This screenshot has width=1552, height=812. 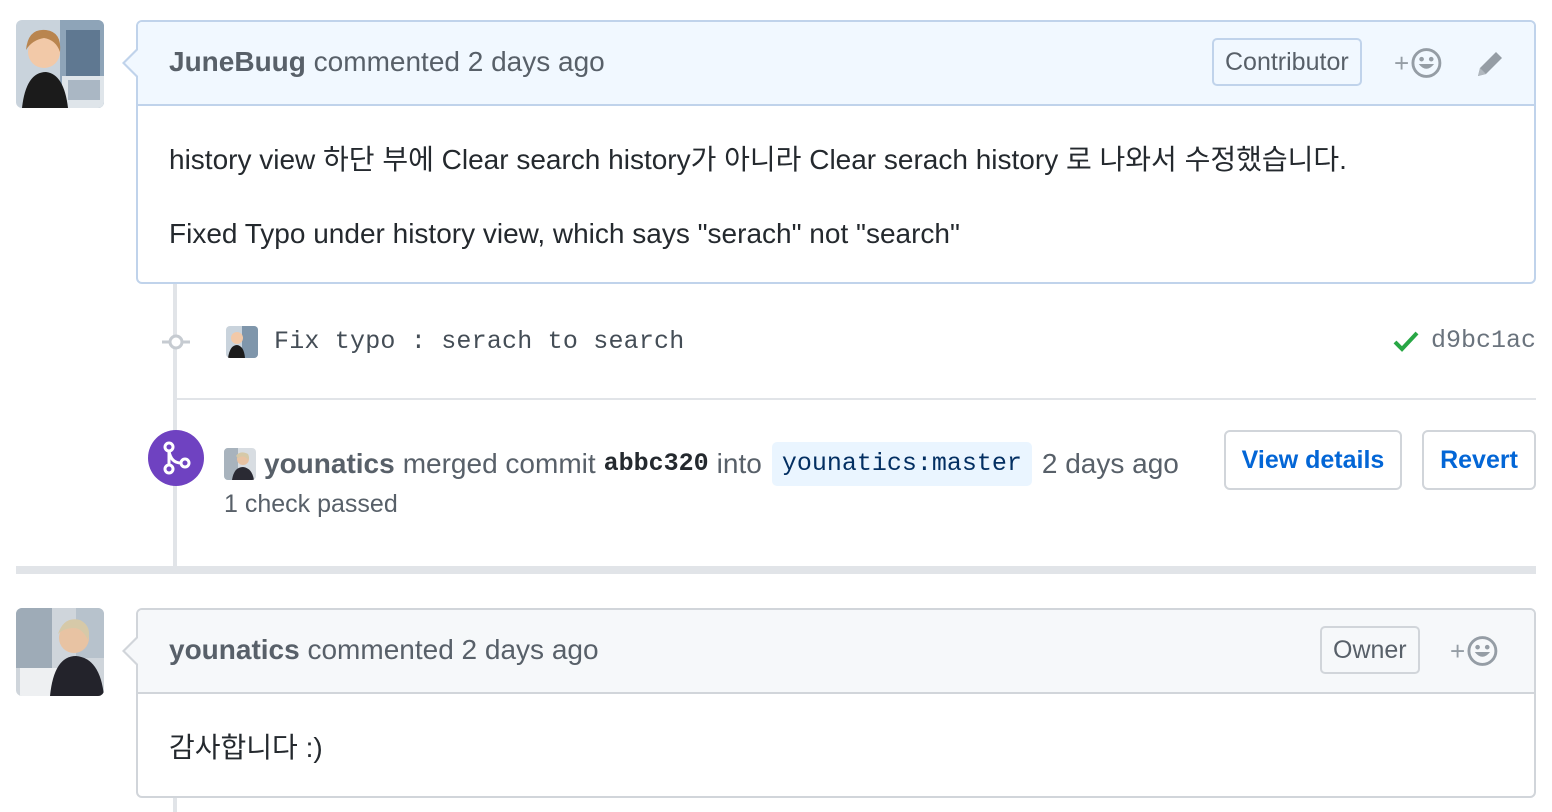 I want to click on comment-header-text: JuneBuug commented 2 days ago, so click(x=387, y=62).